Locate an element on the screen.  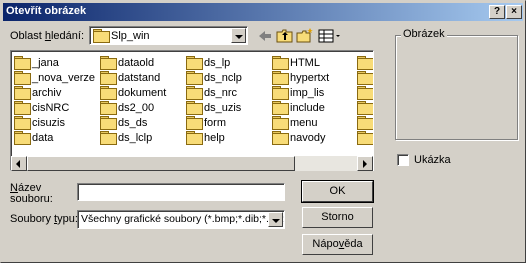
list-item: cisuzis is located at coordinates (39, 123).